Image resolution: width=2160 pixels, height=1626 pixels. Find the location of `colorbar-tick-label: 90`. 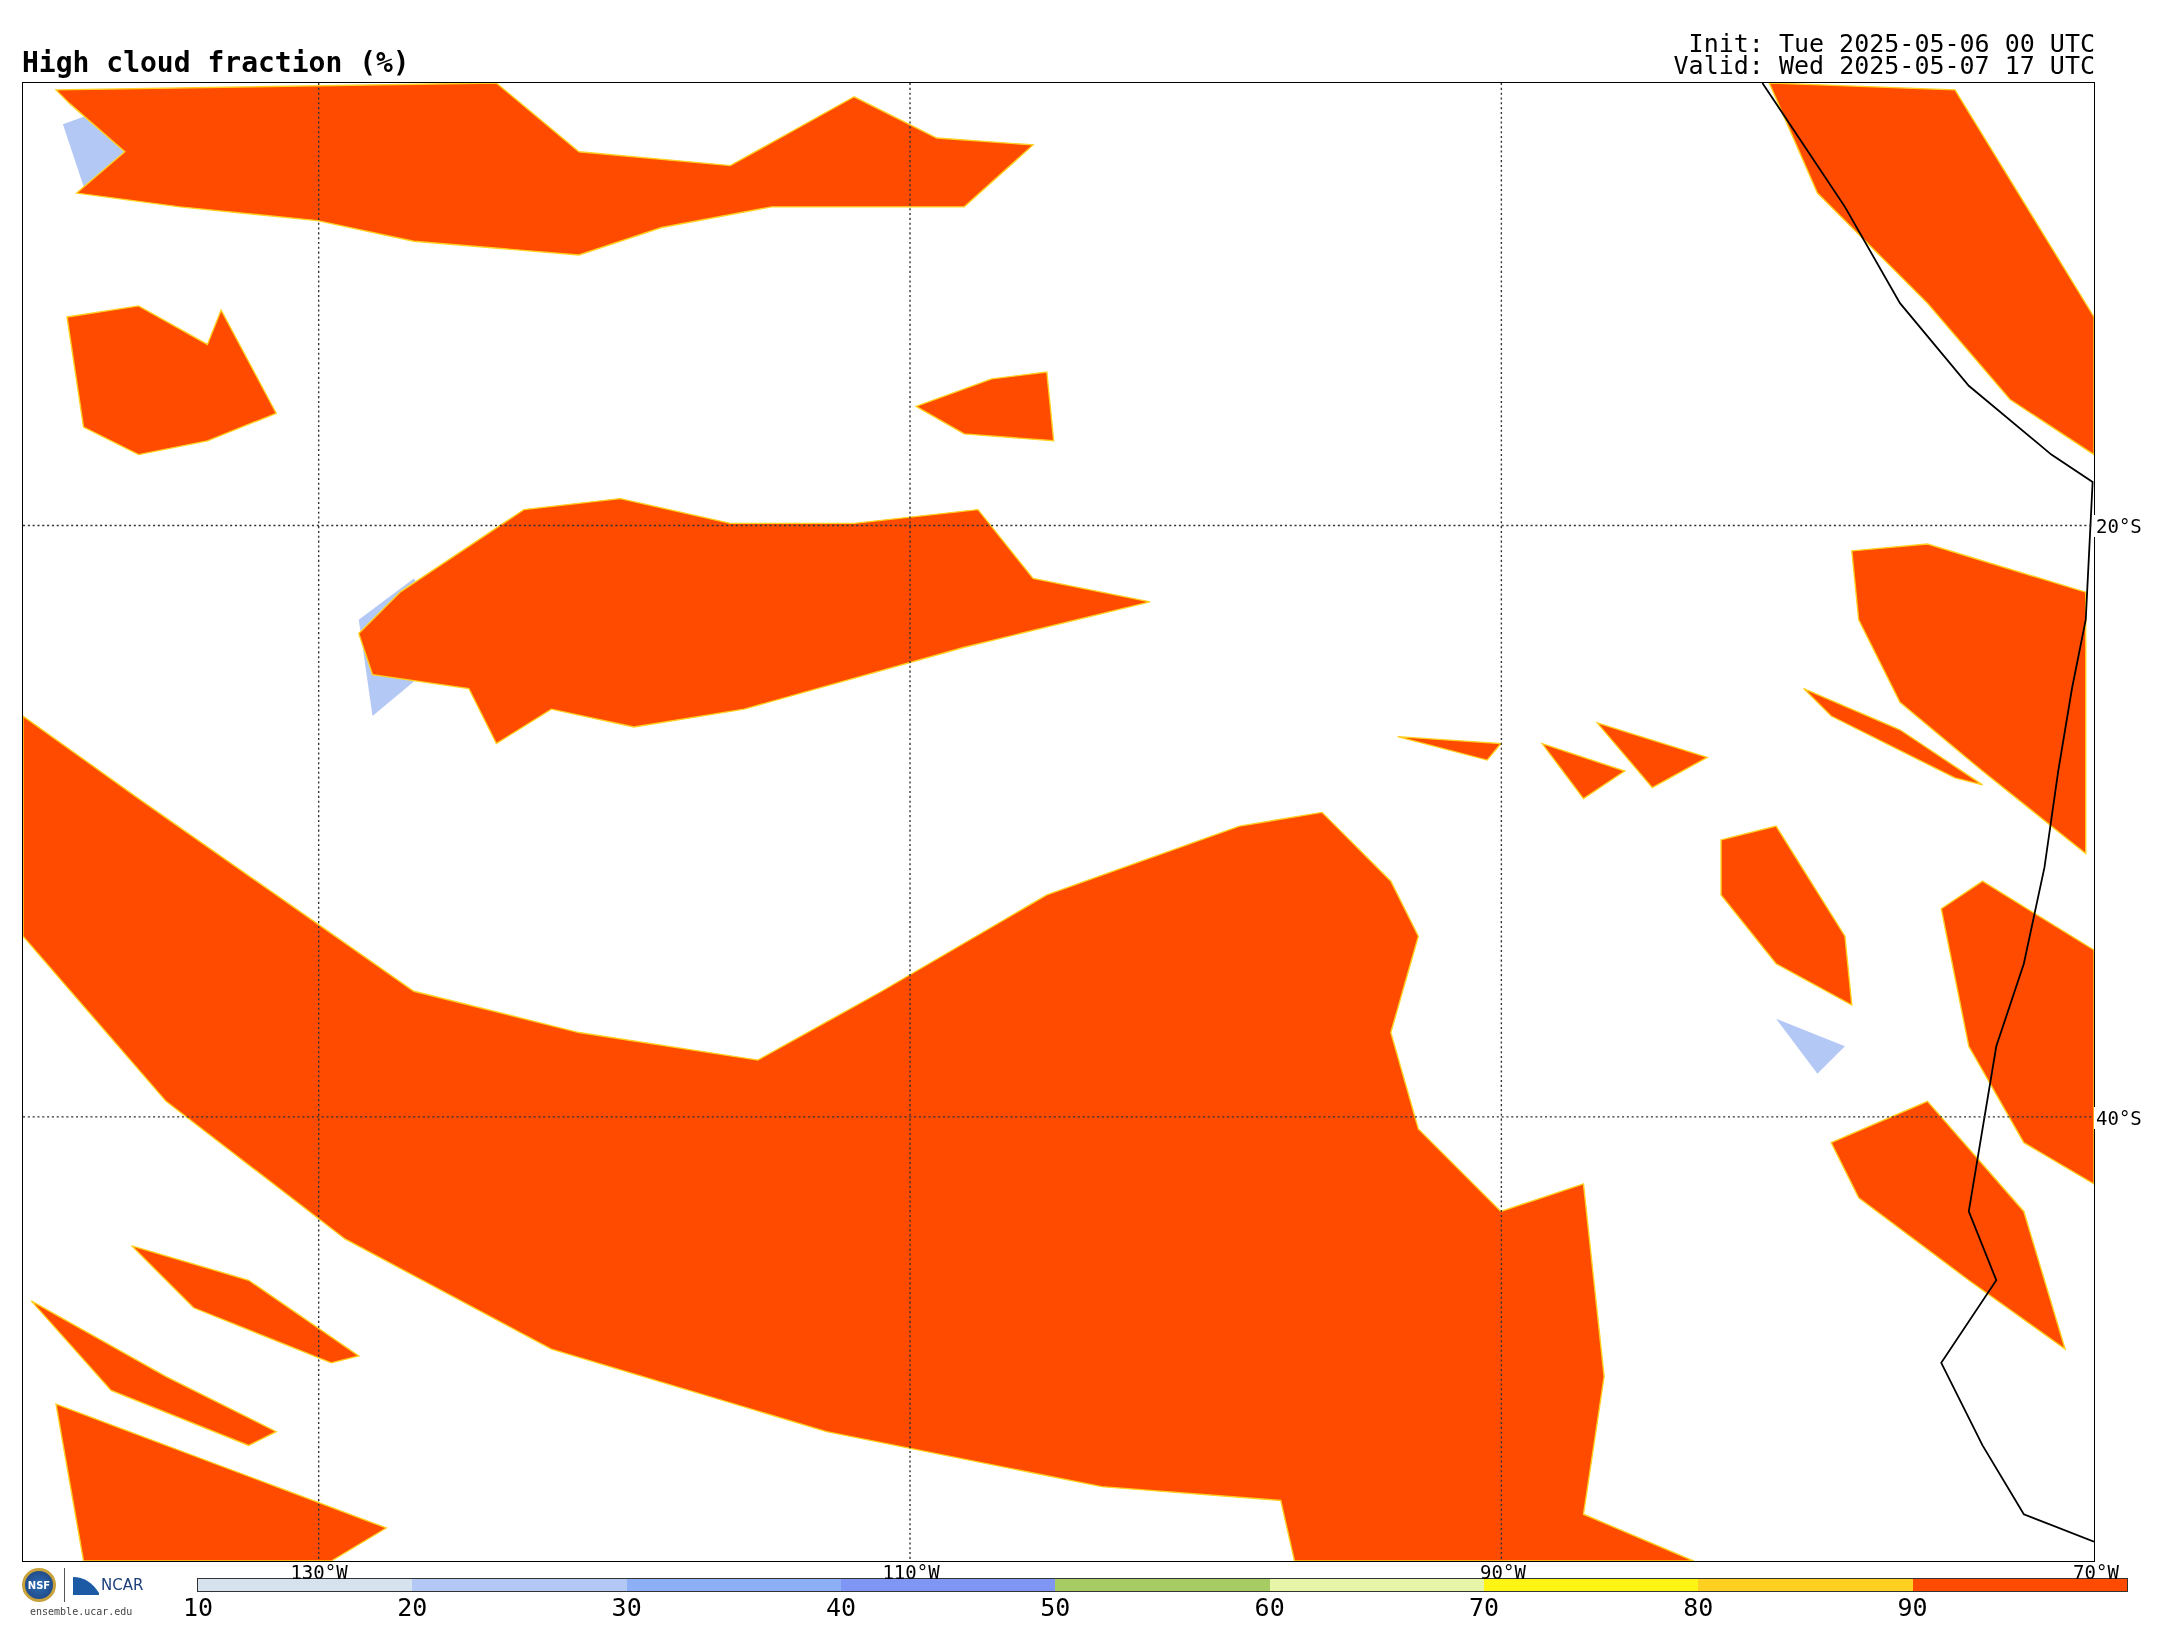

colorbar-tick-label: 90 is located at coordinates (1912, 1608).